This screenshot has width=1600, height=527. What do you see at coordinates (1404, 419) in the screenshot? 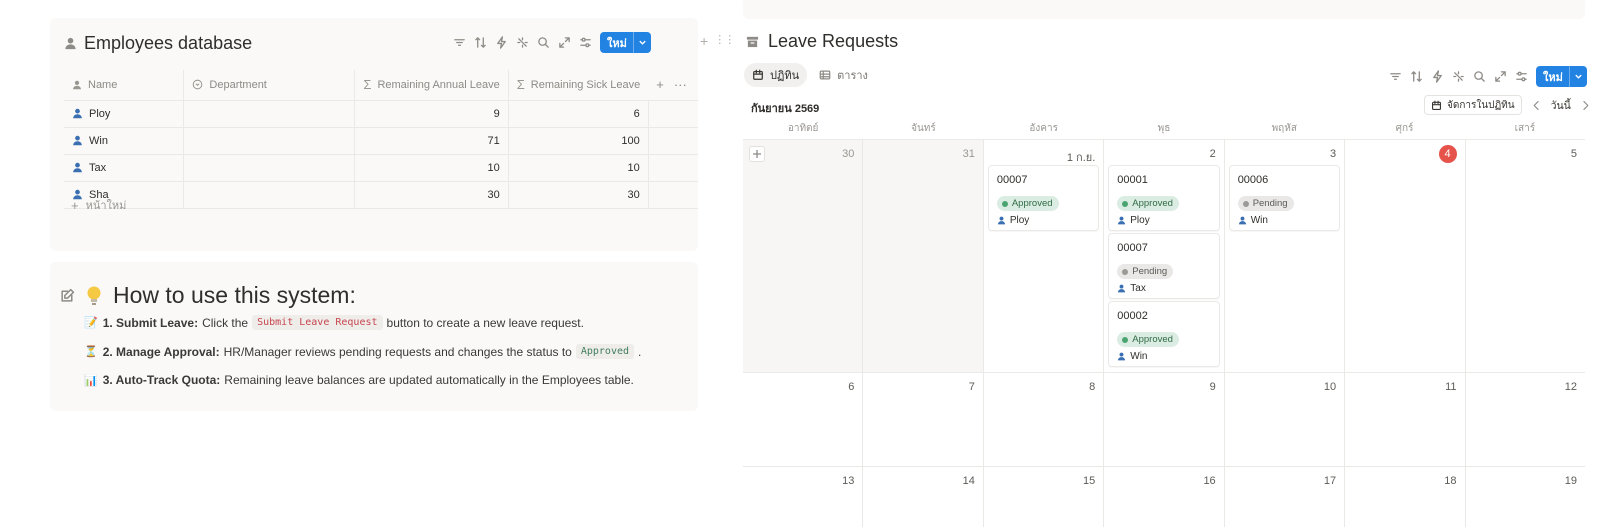
I see `calendar-day: 11` at bounding box center [1404, 419].